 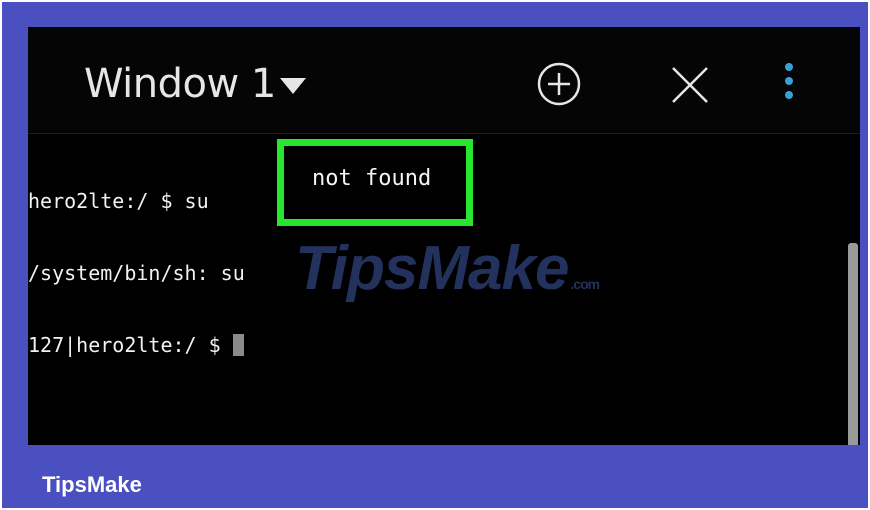 I want to click on close-icon, so click(x=690, y=85).